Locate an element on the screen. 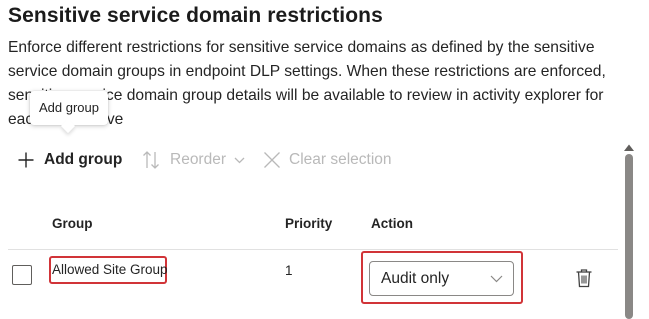 The height and width of the screenshot is (319, 649). row-checkbox is located at coordinates (22, 275).